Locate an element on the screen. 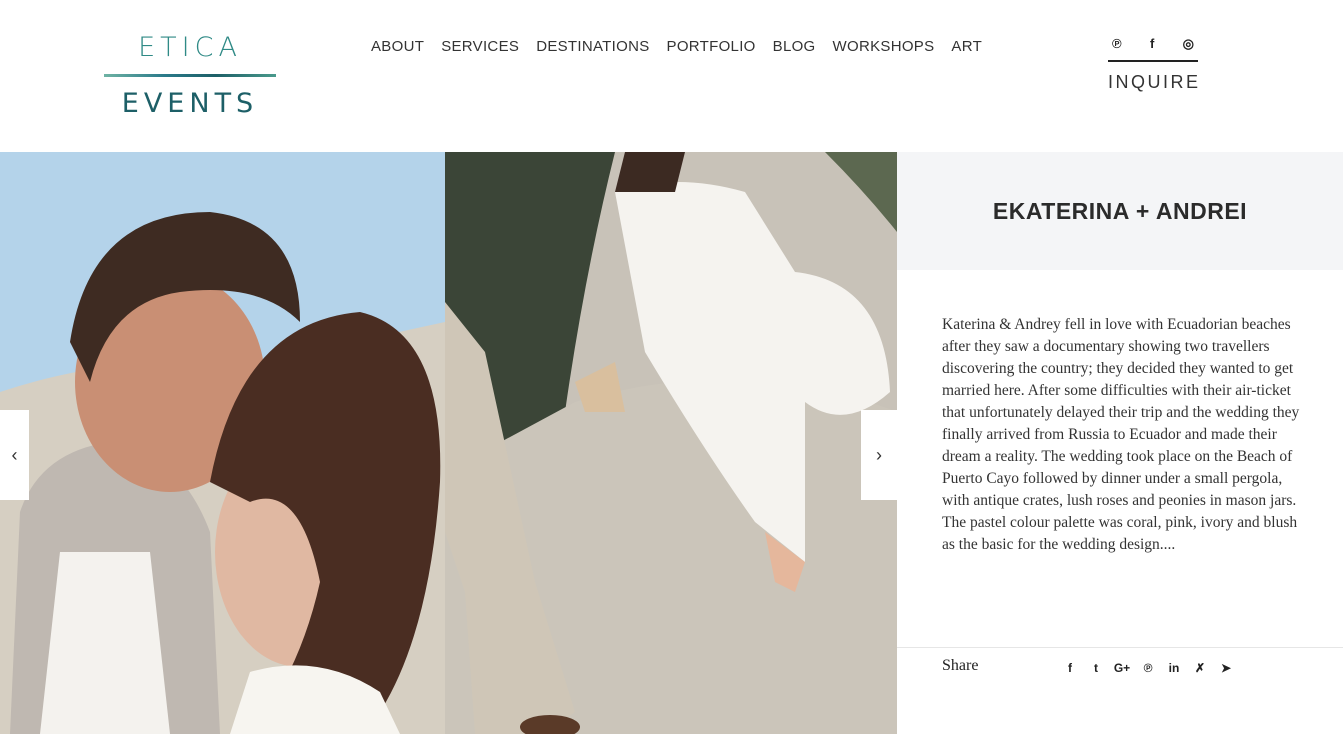  chevron-right-icon: › is located at coordinates (879, 454).